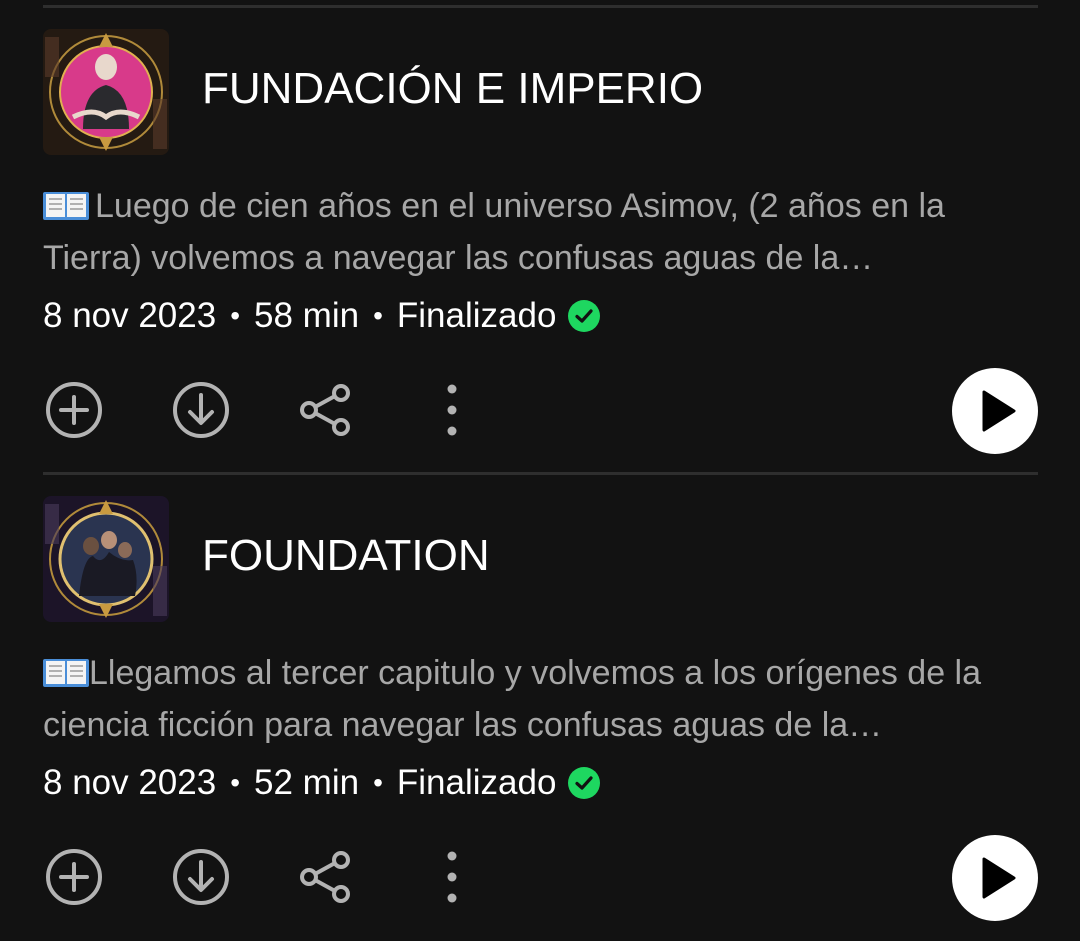 Image resolution: width=1080 pixels, height=941 pixels. What do you see at coordinates (307, 315) in the screenshot?
I see `episode-duration: 58 min` at bounding box center [307, 315].